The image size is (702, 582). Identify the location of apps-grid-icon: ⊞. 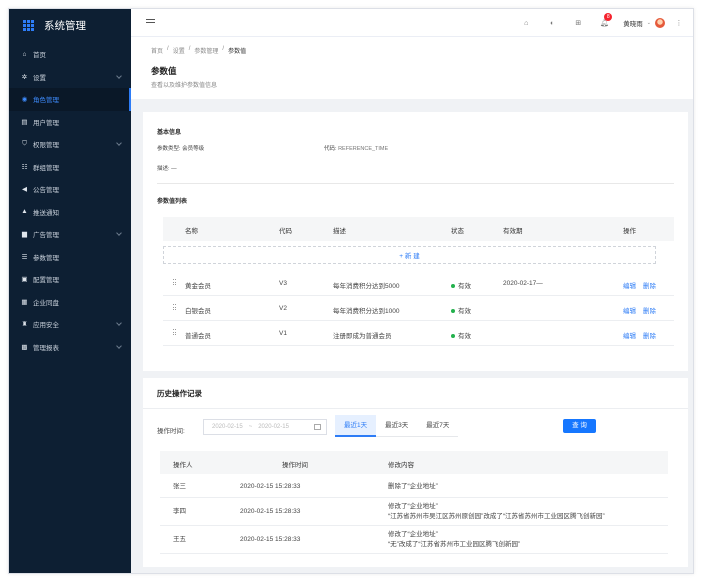
(578, 23).